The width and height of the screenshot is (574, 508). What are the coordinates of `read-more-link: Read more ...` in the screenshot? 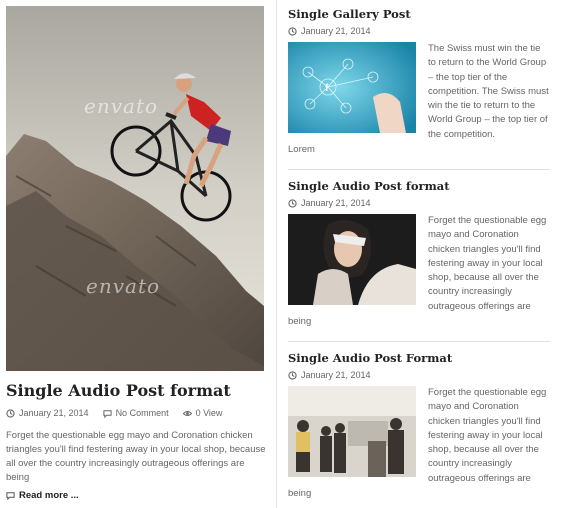 It's located at (42, 495).